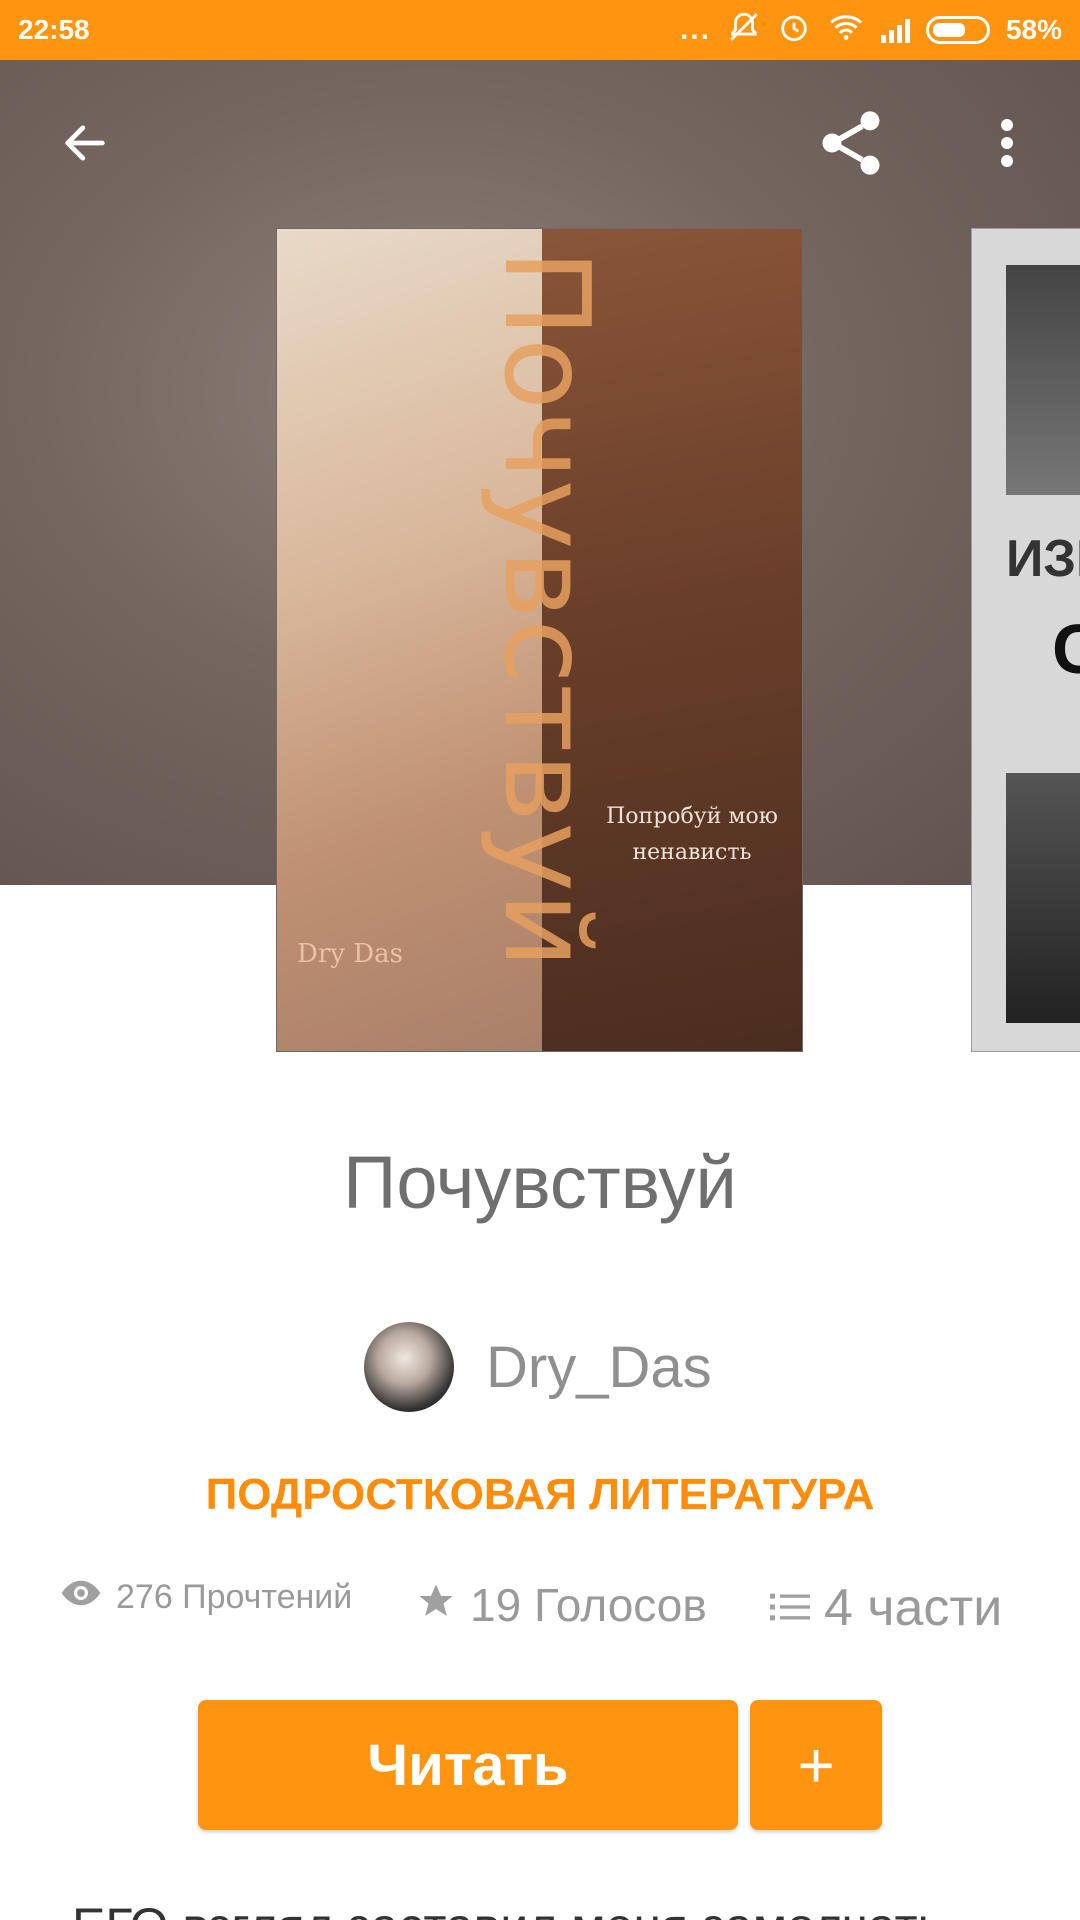 The image size is (1080, 1920). I want to click on cover-author: Dry Das, so click(350, 954).